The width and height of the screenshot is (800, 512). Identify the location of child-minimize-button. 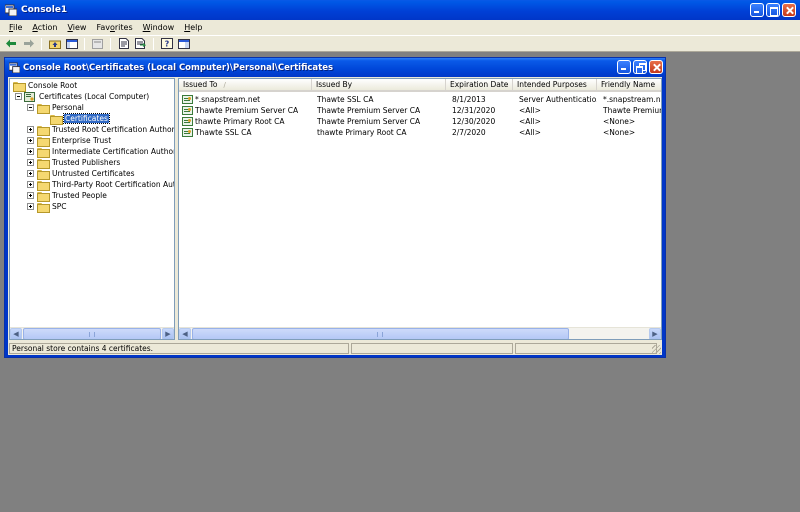
(624, 67).